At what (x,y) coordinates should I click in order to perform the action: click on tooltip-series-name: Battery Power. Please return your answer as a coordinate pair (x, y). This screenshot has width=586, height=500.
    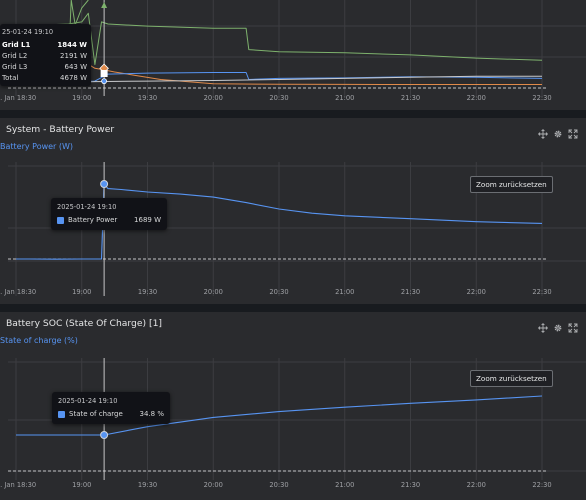
    Looking at the image, I should click on (93, 220).